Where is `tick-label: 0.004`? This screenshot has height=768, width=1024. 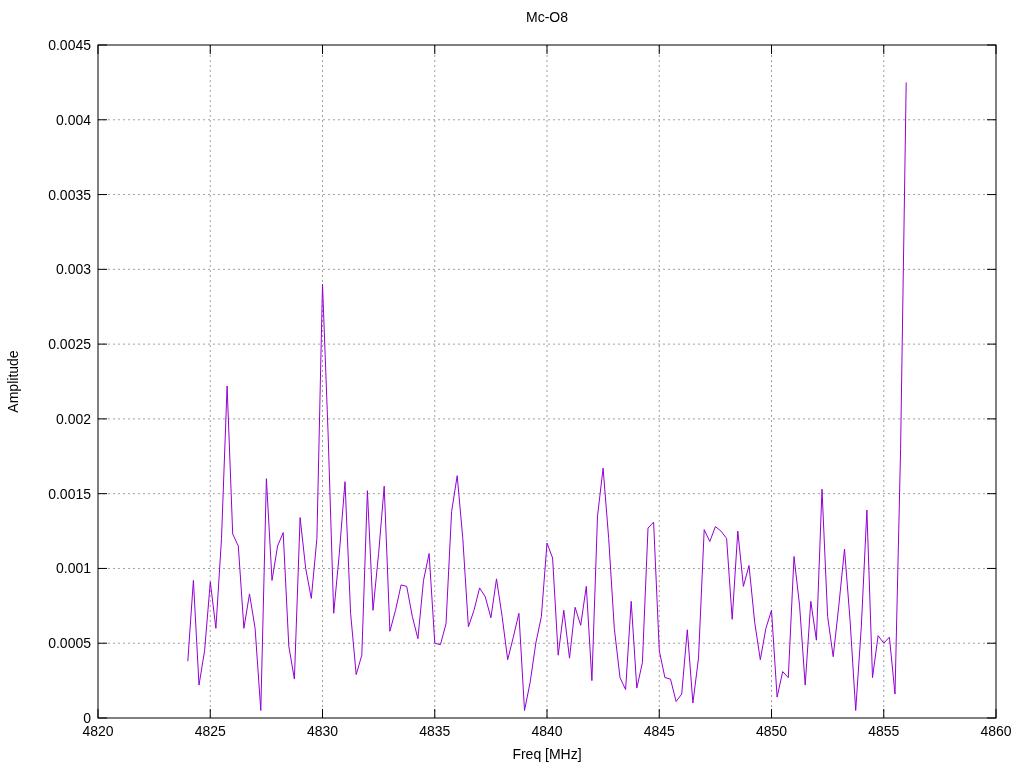
tick-label: 0.004 is located at coordinates (73, 119).